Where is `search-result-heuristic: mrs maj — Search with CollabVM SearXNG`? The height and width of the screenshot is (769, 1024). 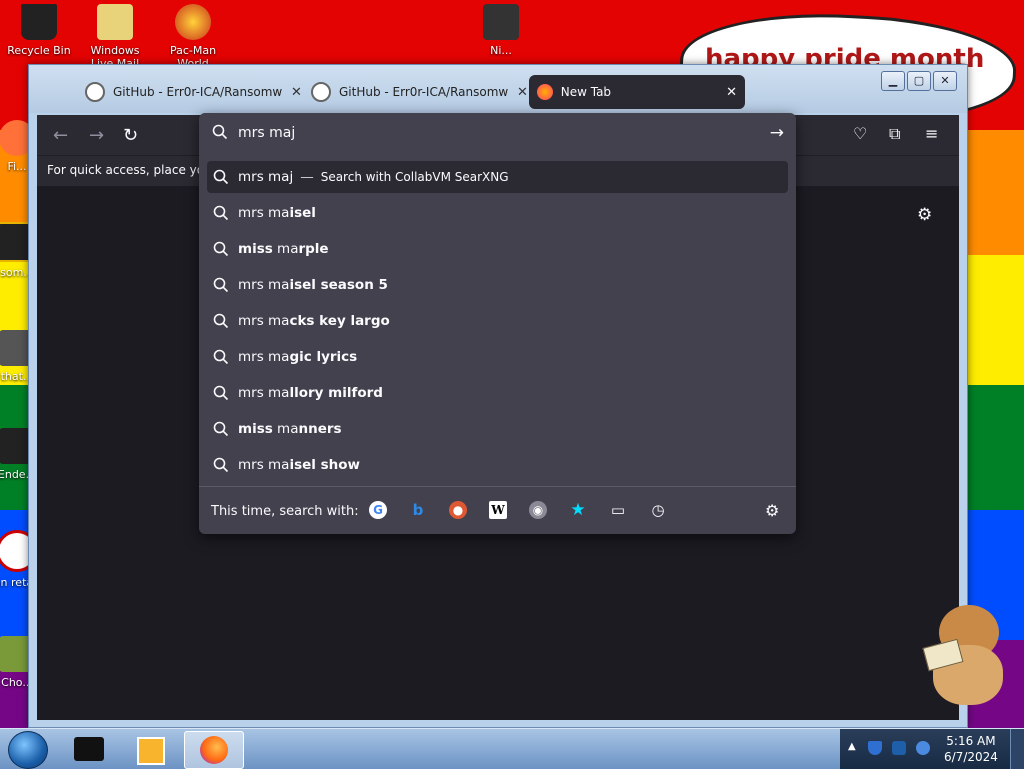 search-result-heuristic: mrs maj — Search with CollabVM SearXNG is located at coordinates (497, 177).